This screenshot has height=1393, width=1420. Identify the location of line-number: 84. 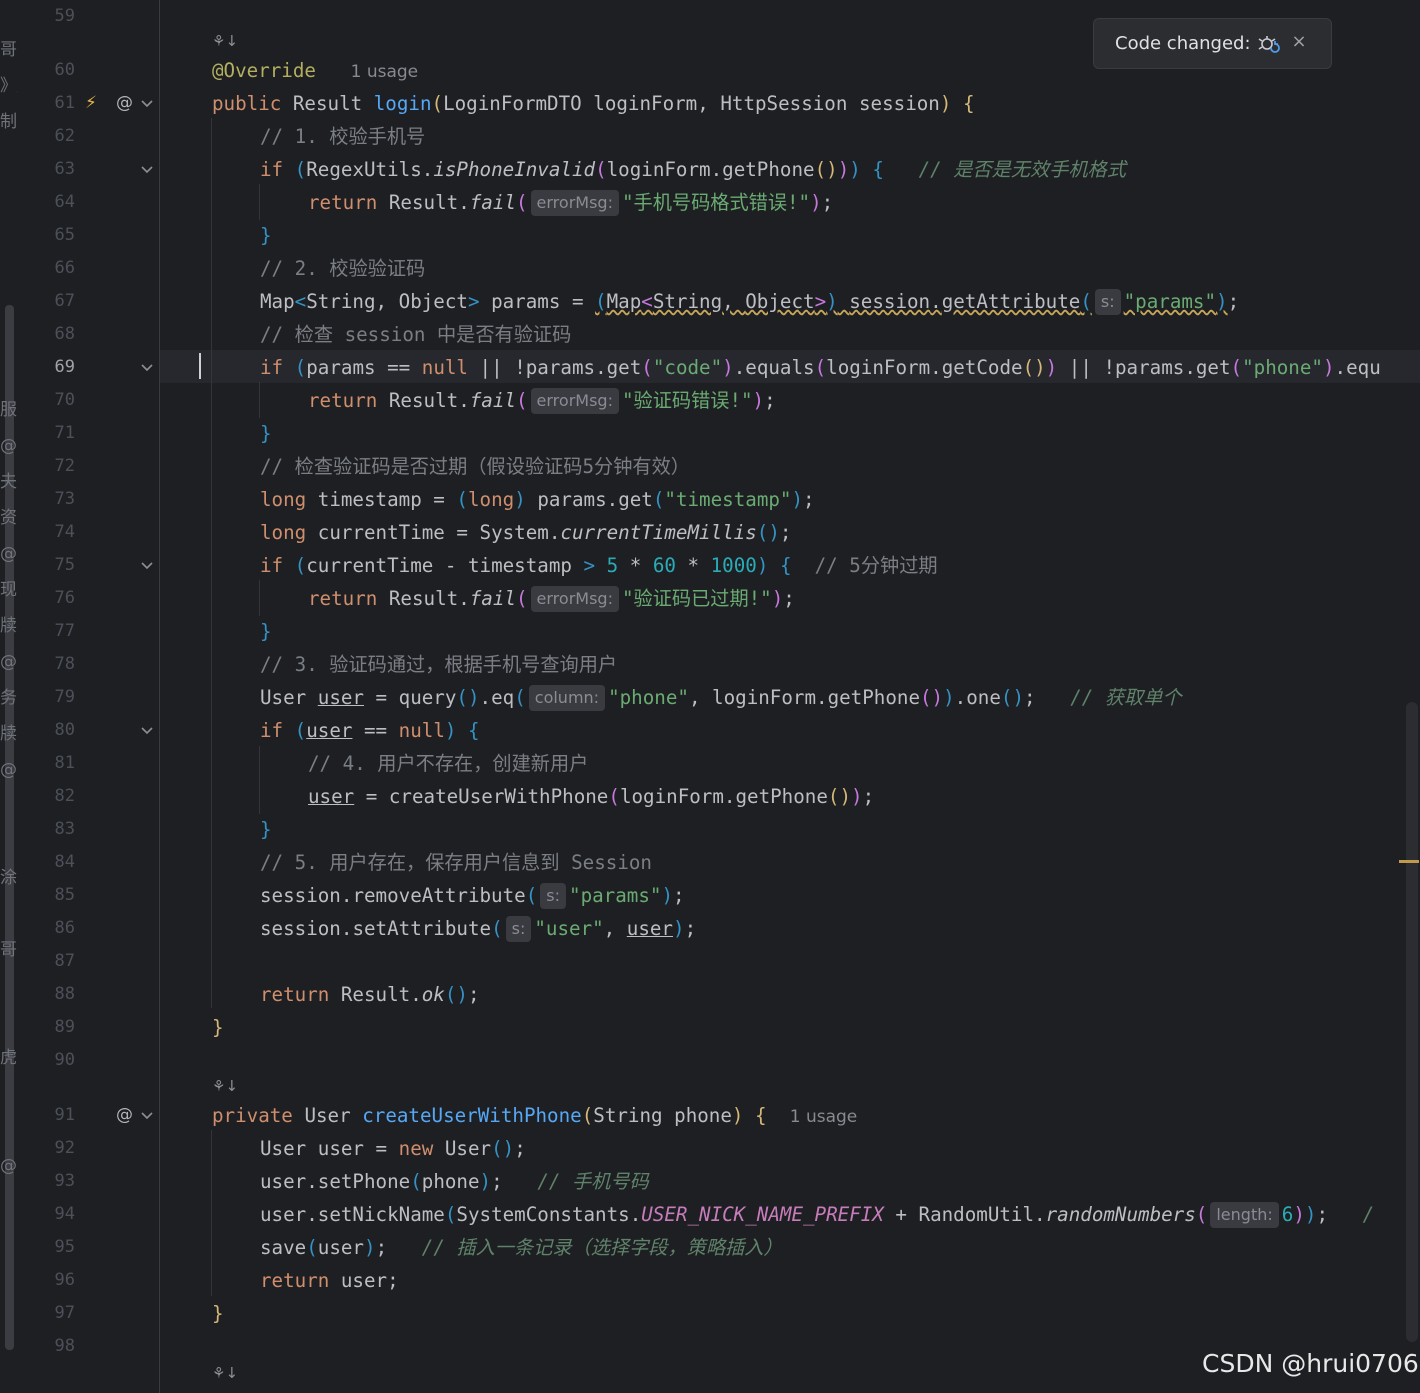
(46, 862).